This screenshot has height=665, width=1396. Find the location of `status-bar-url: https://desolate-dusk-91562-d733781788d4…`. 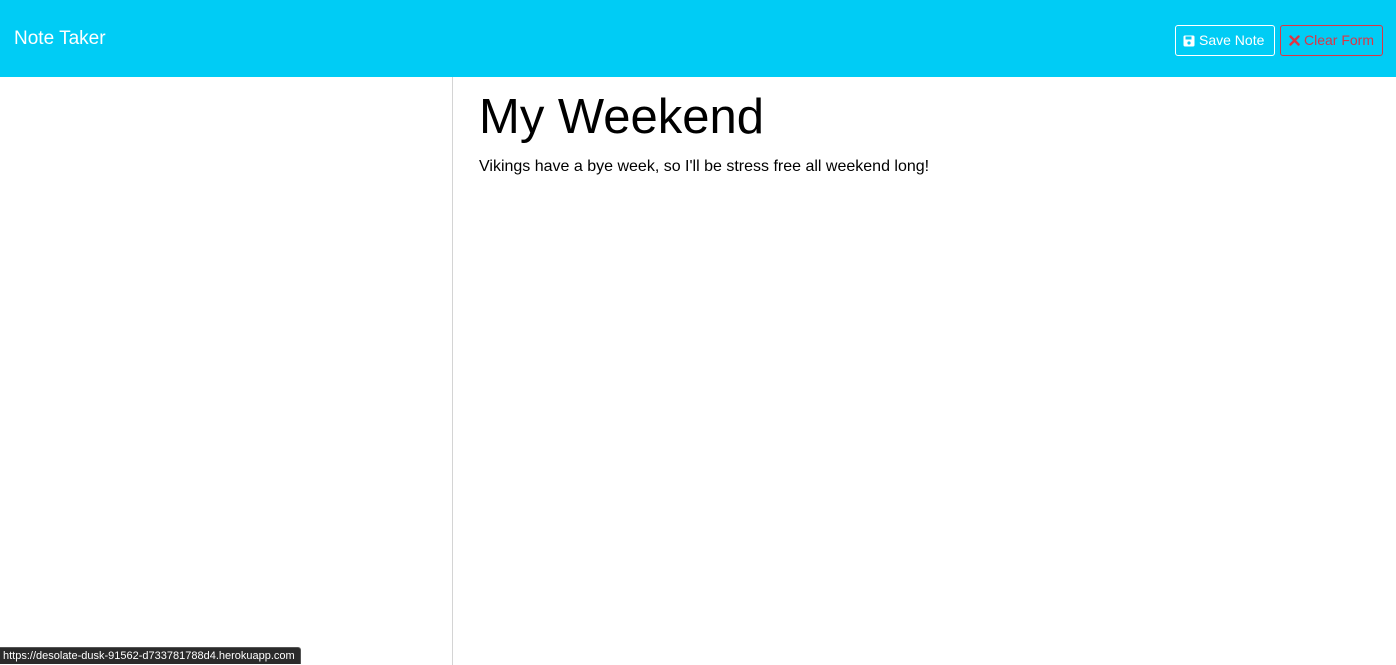

status-bar-url: https://desolate-dusk-91562-d733781788d4… is located at coordinates (150, 655).